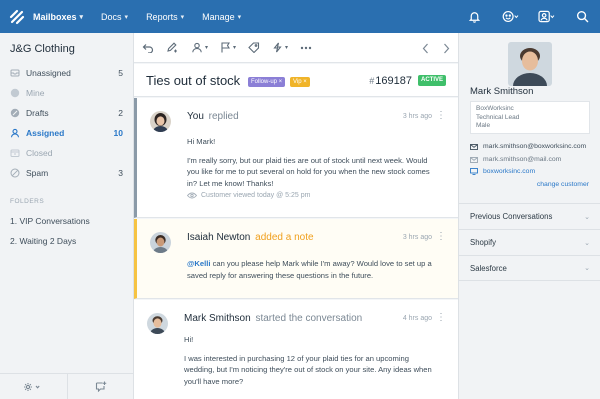 The width and height of the screenshot is (600, 399). I want to click on folder-count: 2, so click(120, 113).